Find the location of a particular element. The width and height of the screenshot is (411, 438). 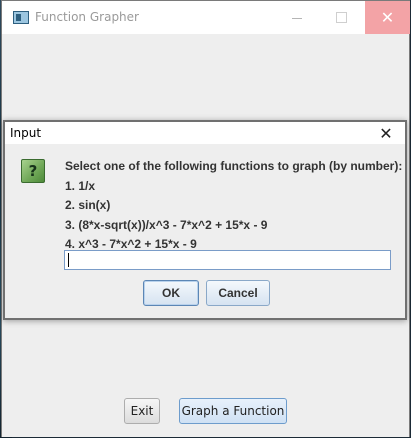

minimize-button is located at coordinates (297, 17).